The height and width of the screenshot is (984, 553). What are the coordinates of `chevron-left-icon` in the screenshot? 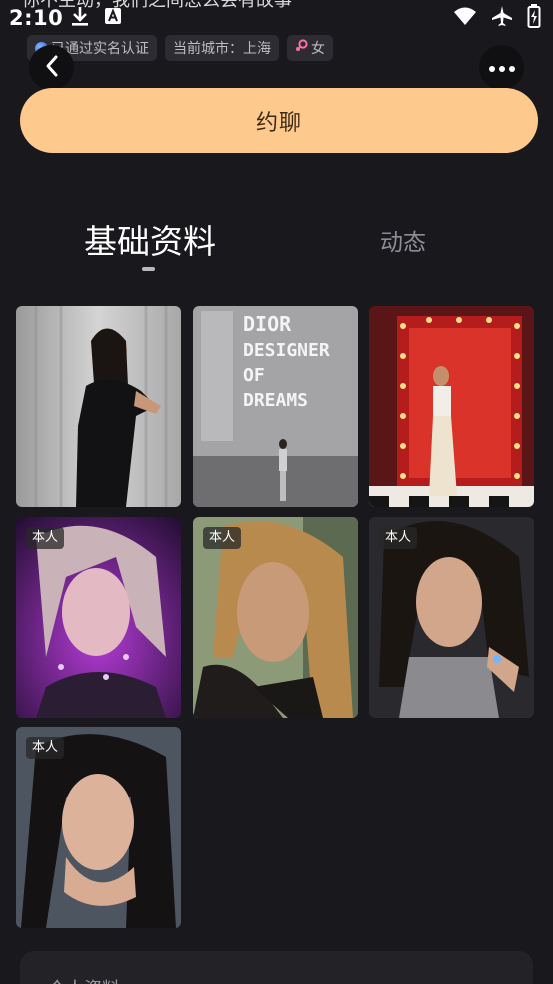 It's located at (52, 68).